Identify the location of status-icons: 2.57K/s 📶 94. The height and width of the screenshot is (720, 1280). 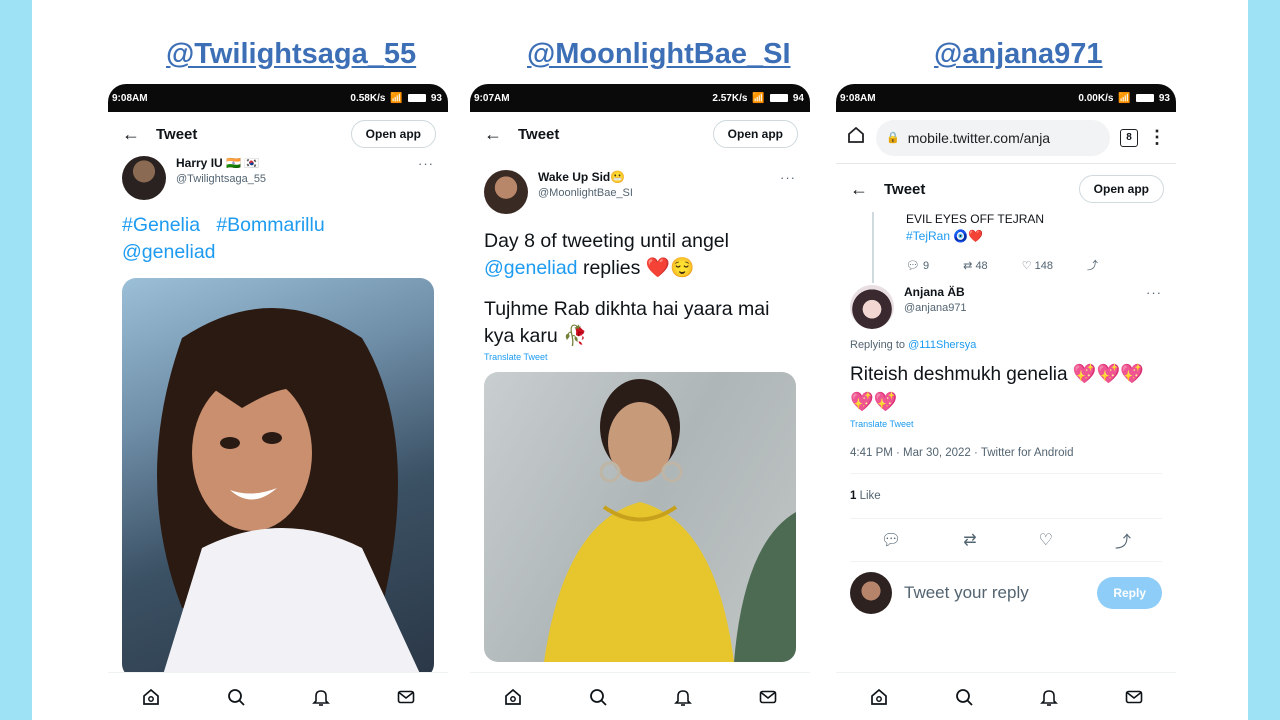
(758, 98).